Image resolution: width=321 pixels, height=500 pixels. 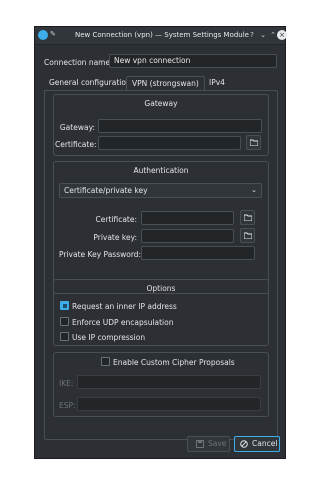 I want to click on auth-certificate-browse-button, so click(x=247, y=217).